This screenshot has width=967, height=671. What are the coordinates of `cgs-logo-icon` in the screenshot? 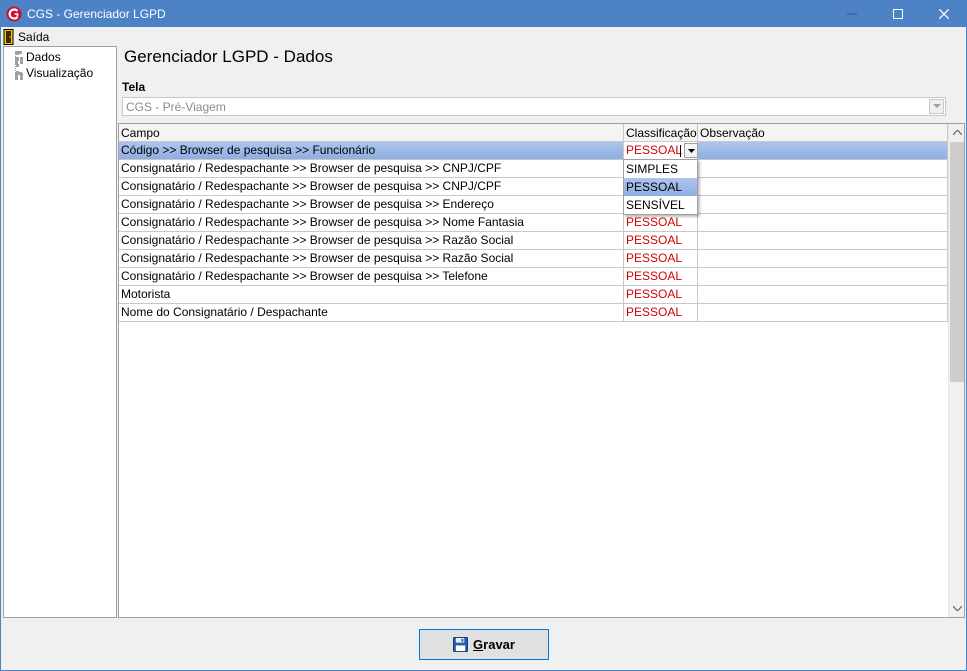 It's located at (14, 14).